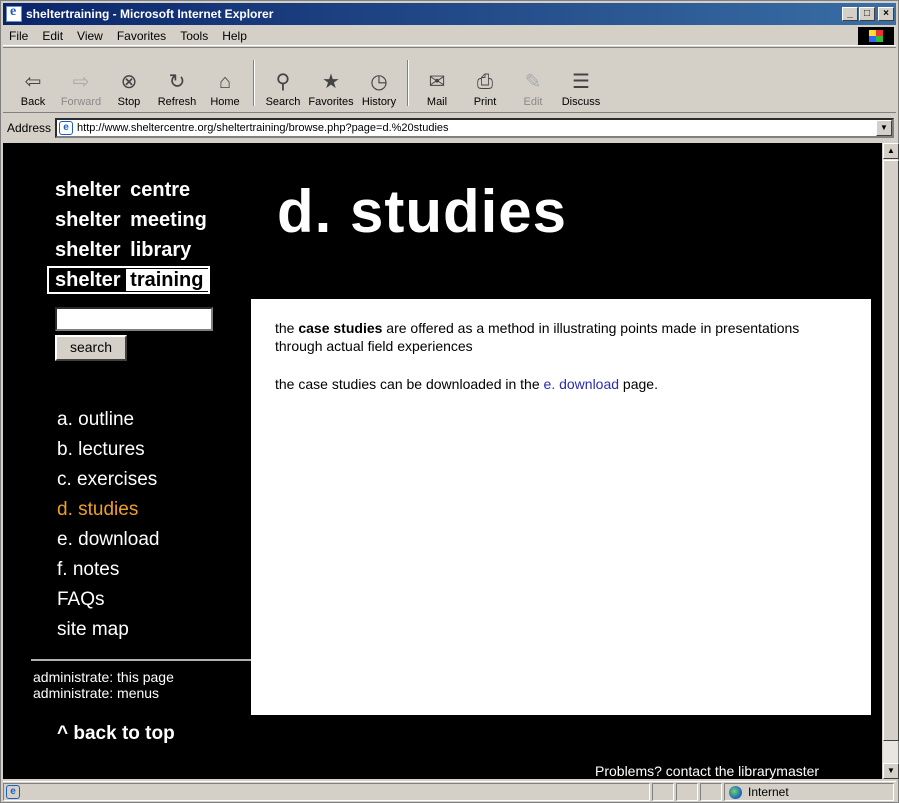 The image size is (899, 803). I want to click on back-arrow-icon: ⇦, so click(33, 82).